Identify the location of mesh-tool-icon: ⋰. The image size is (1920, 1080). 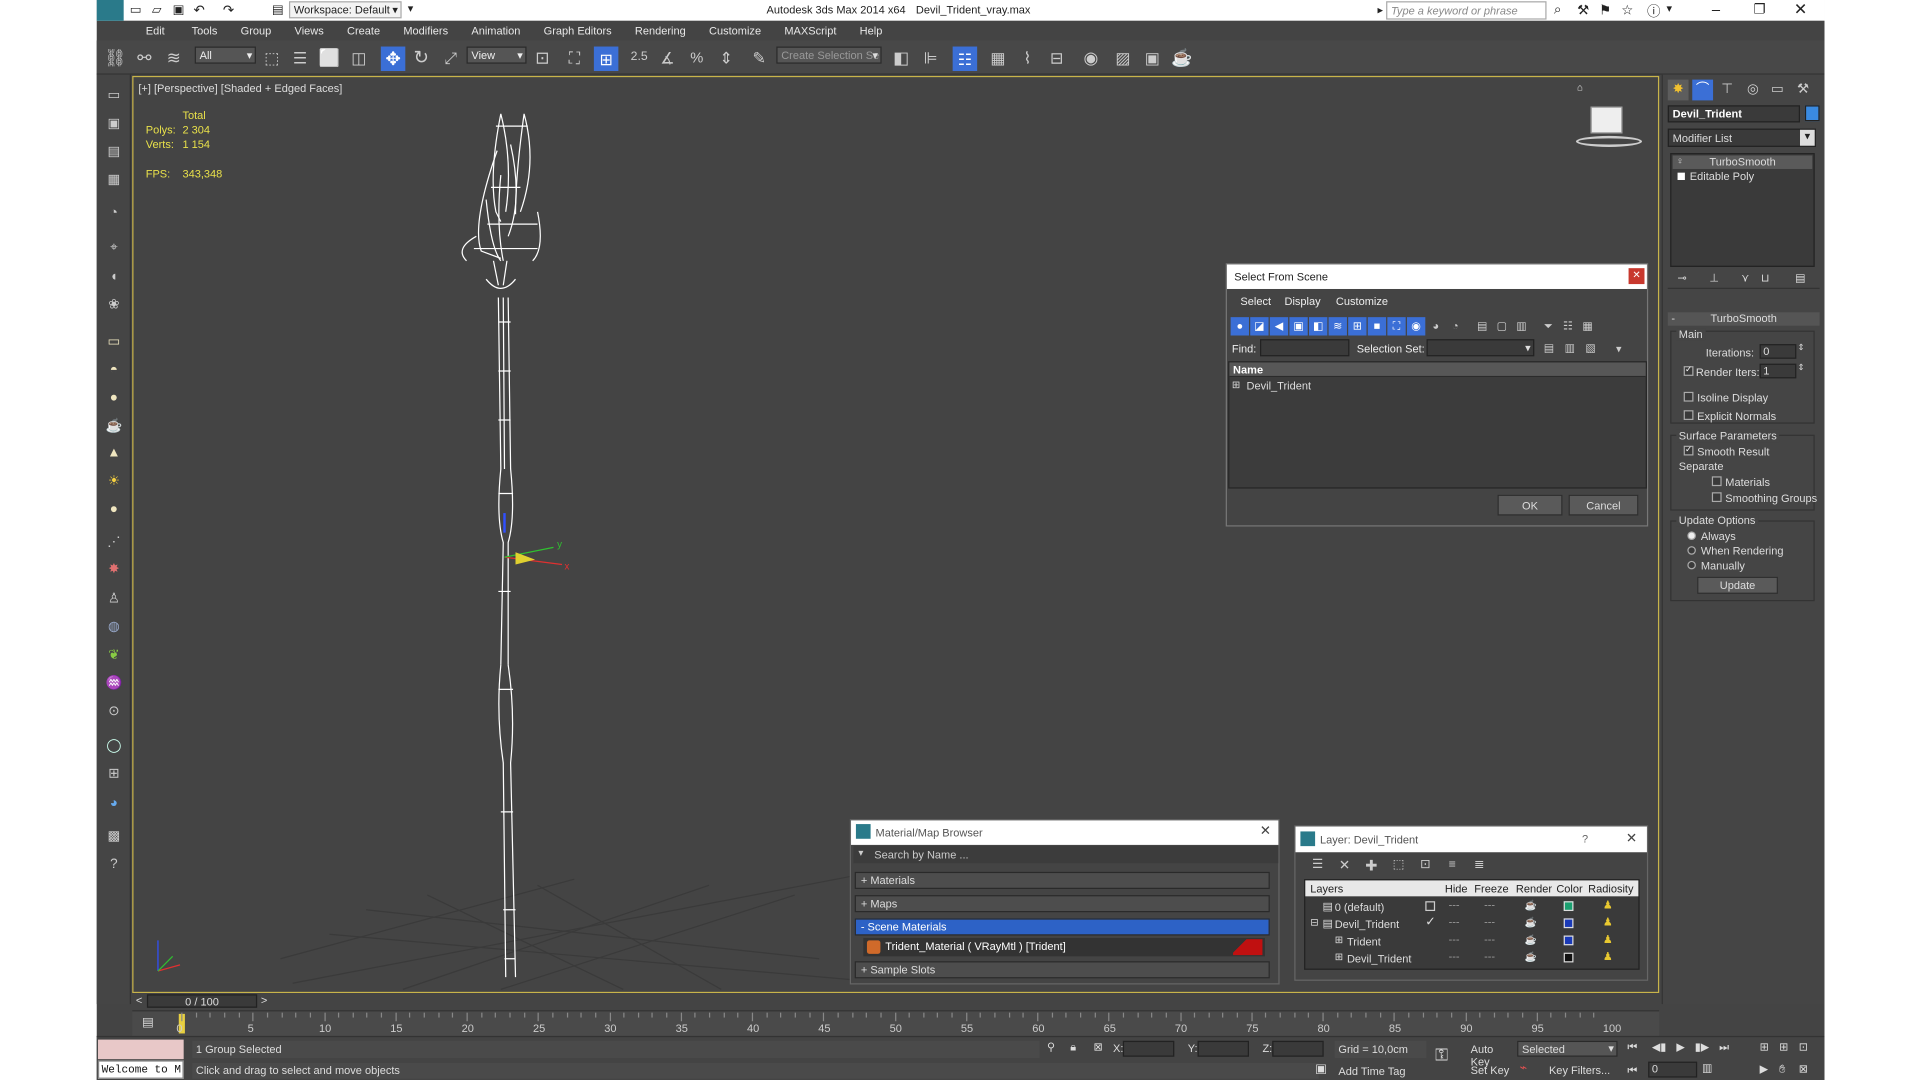
(114, 543).